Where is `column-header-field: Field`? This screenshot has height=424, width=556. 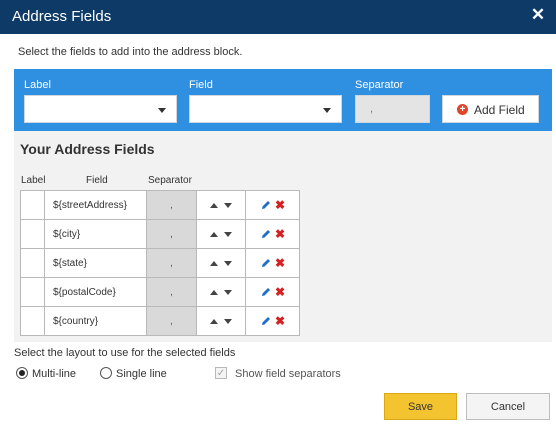 column-header-field: Field is located at coordinates (97, 180).